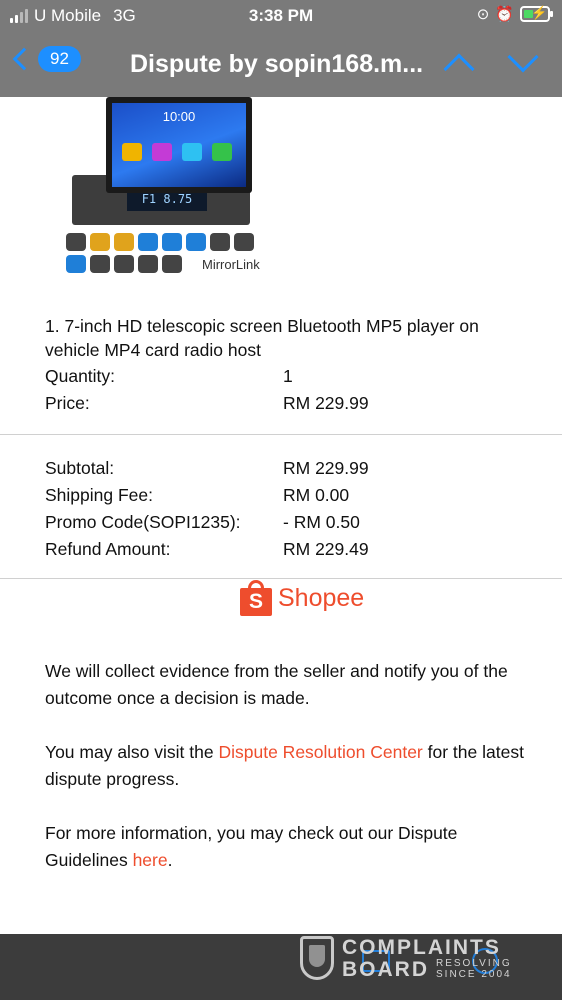 This screenshot has height=1000, width=562. I want to click on bluetooth-icon, so click(172, 242).